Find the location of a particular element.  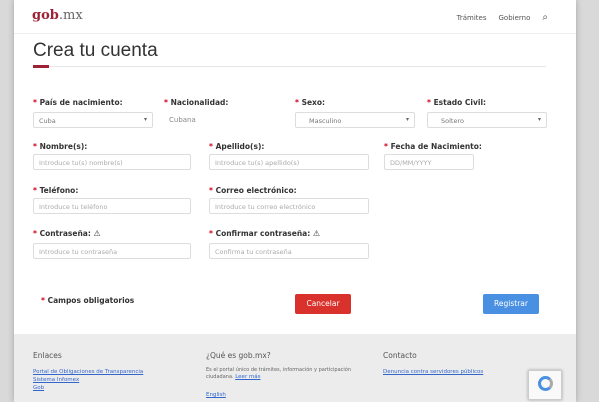

gob-mx-logo: gob.mx is located at coordinates (57, 15).